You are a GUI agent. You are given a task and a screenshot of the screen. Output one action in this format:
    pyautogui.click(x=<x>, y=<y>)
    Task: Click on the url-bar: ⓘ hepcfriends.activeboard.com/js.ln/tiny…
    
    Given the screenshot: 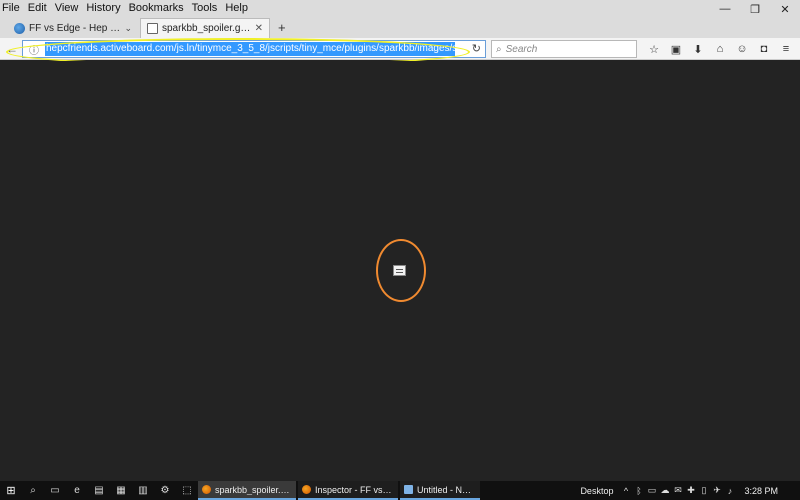 What is the action you would take?
    pyautogui.click(x=254, y=49)
    